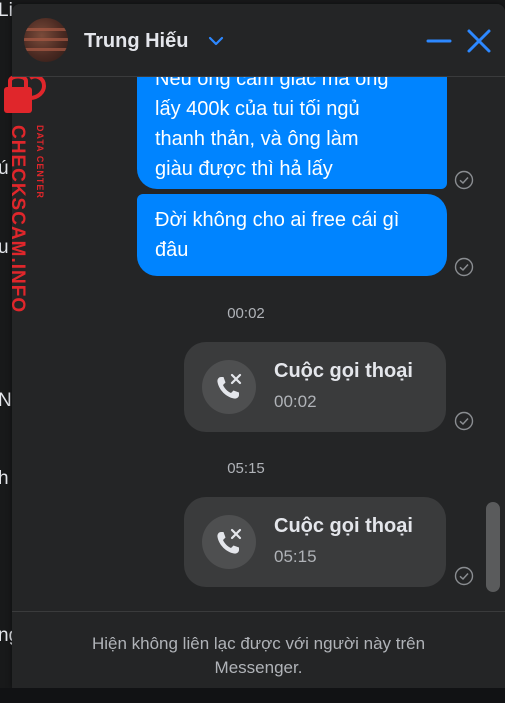  Describe the element at coordinates (493, 547) in the screenshot. I see `scrollbar-thumb` at that location.